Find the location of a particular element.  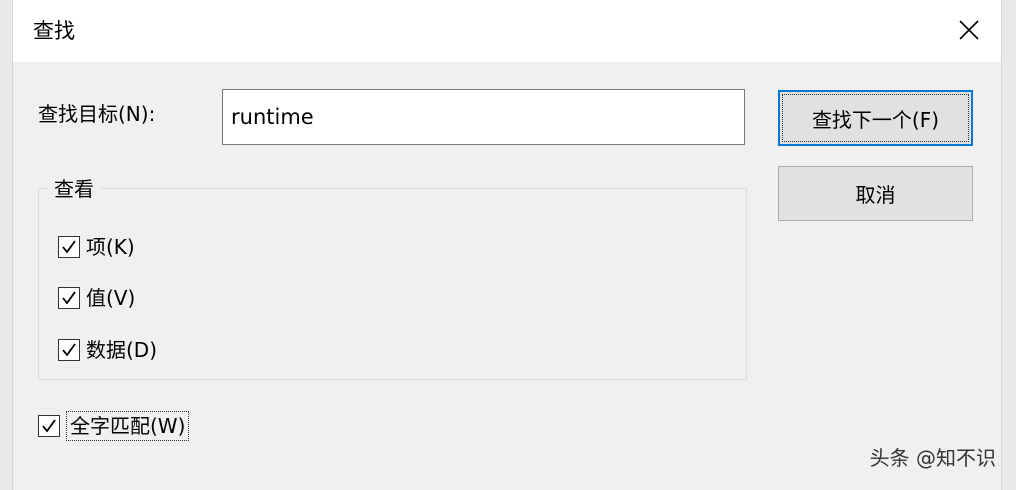

look-at-title: 查看 is located at coordinates (74, 189).